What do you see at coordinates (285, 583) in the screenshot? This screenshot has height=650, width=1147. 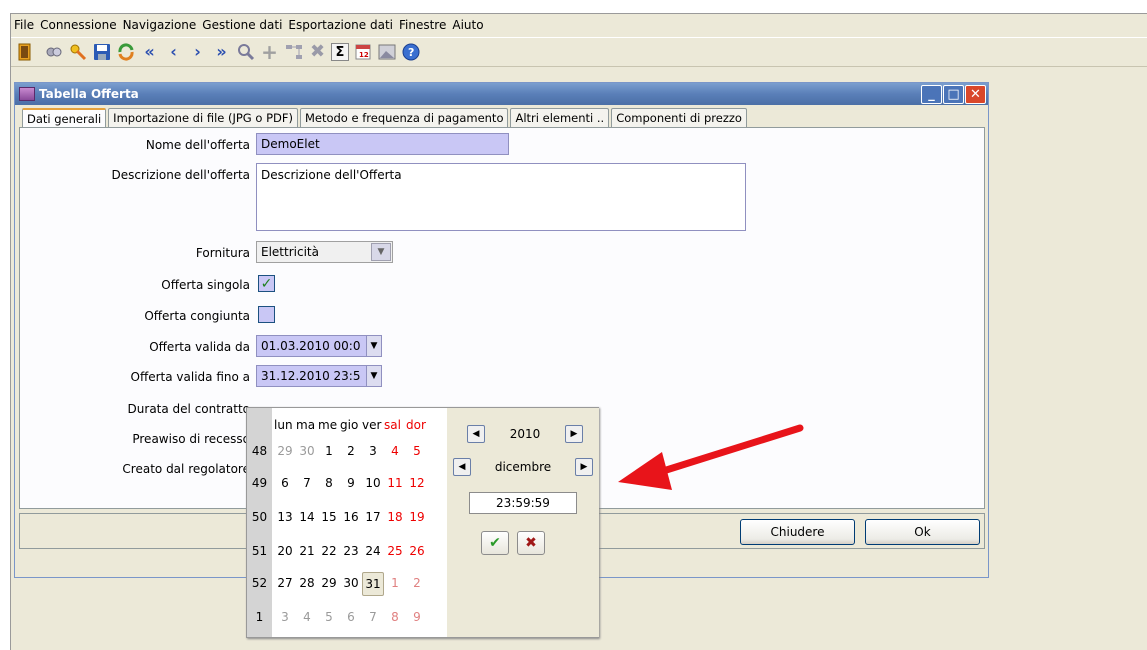 I see `calendar-day: 27` at bounding box center [285, 583].